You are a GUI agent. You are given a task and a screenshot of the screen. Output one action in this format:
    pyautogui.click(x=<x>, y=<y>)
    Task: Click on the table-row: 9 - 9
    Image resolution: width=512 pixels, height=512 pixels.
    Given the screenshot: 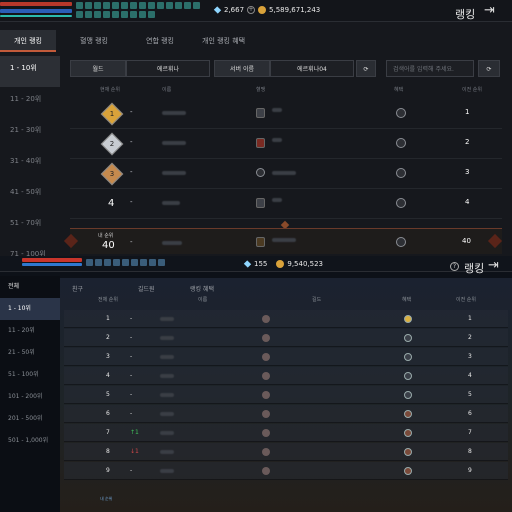 What is the action you would take?
    pyautogui.click(x=286, y=471)
    